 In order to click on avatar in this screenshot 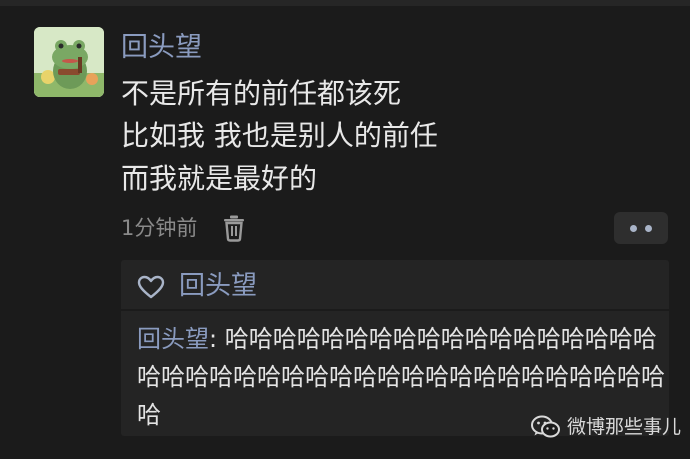, I will do `click(69, 62)`.